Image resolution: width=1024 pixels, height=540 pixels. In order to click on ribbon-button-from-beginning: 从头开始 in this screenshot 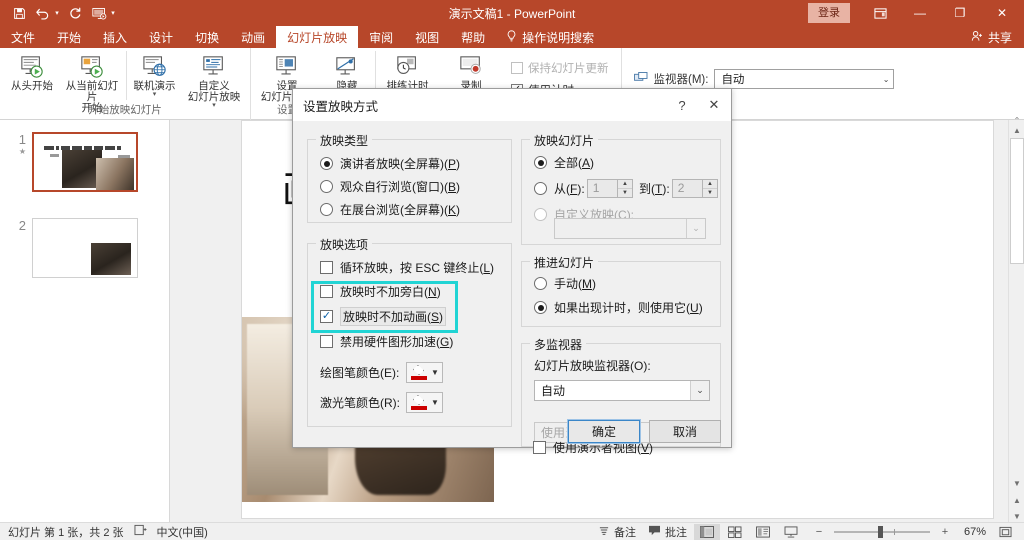, I will do `click(32, 72)`.